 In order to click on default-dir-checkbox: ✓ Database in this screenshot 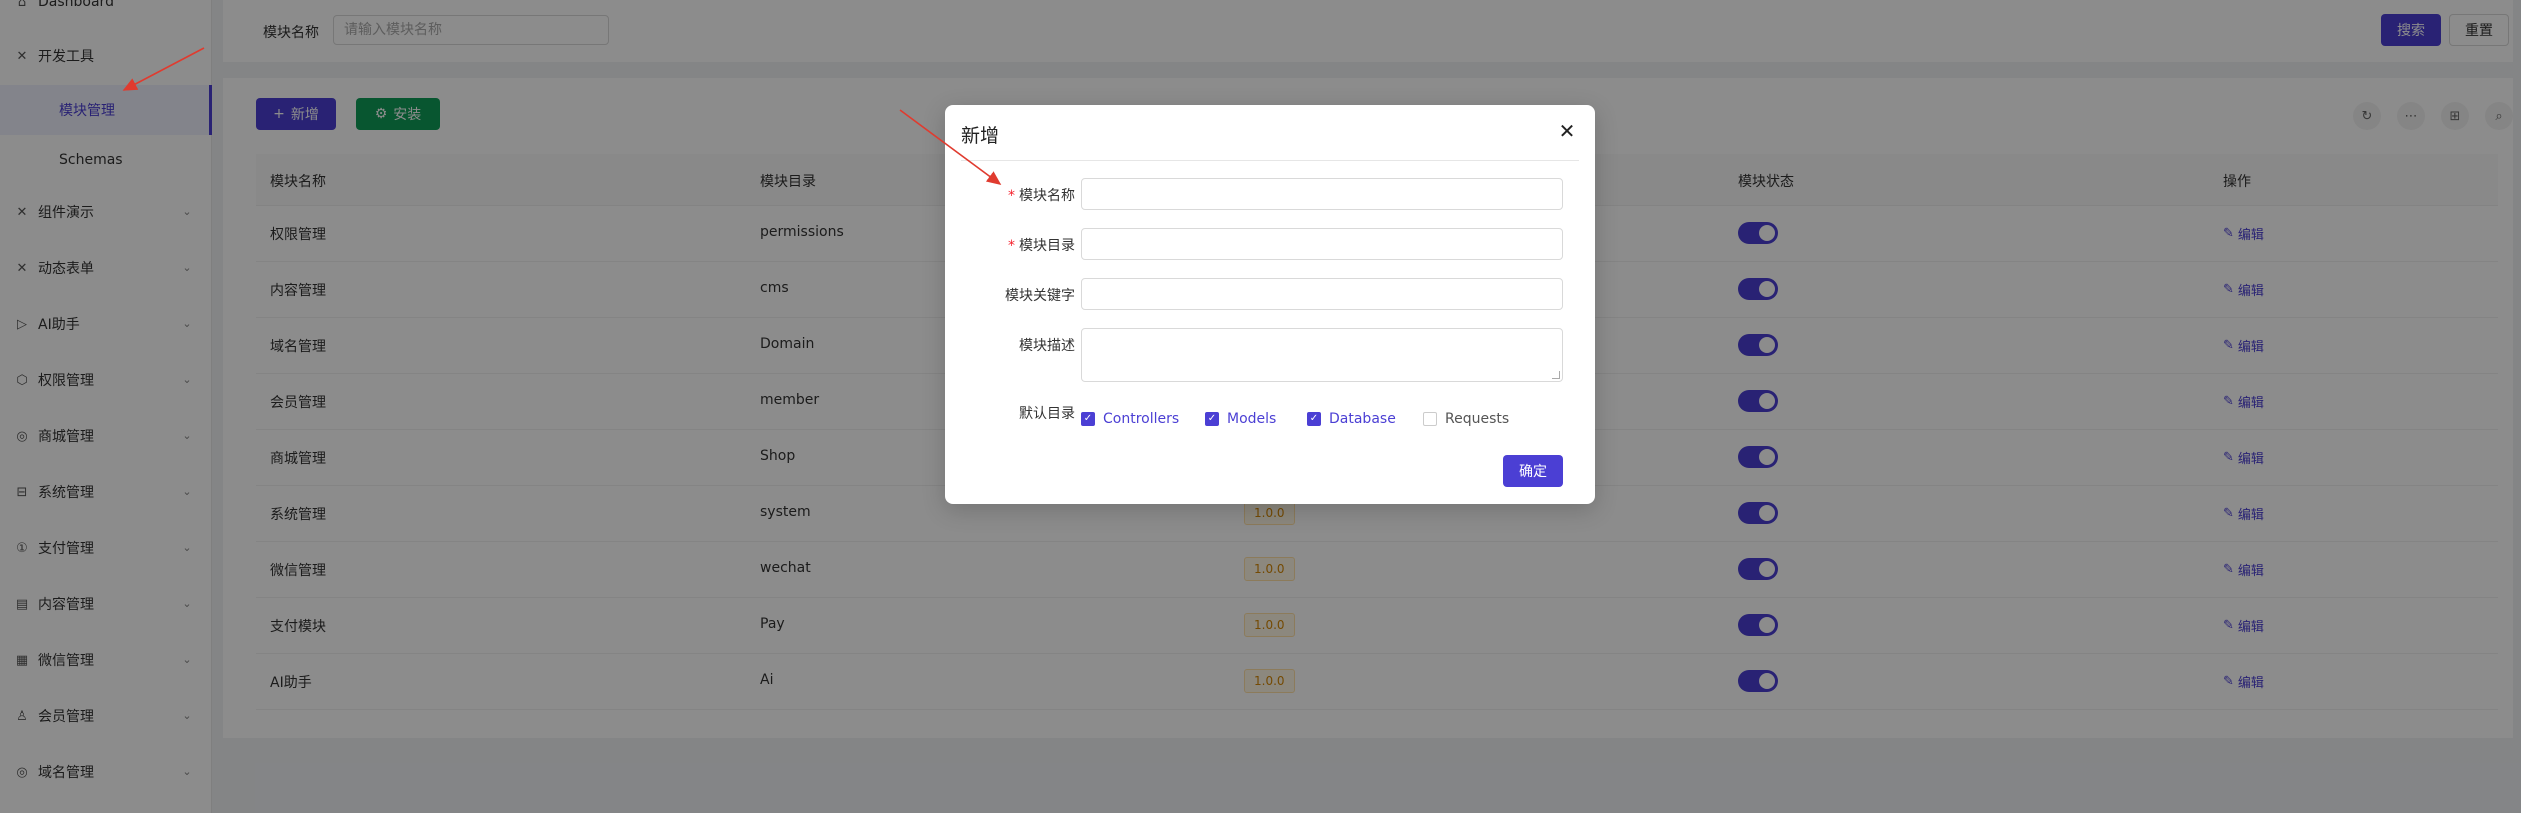, I will do `click(1351, 419)`.